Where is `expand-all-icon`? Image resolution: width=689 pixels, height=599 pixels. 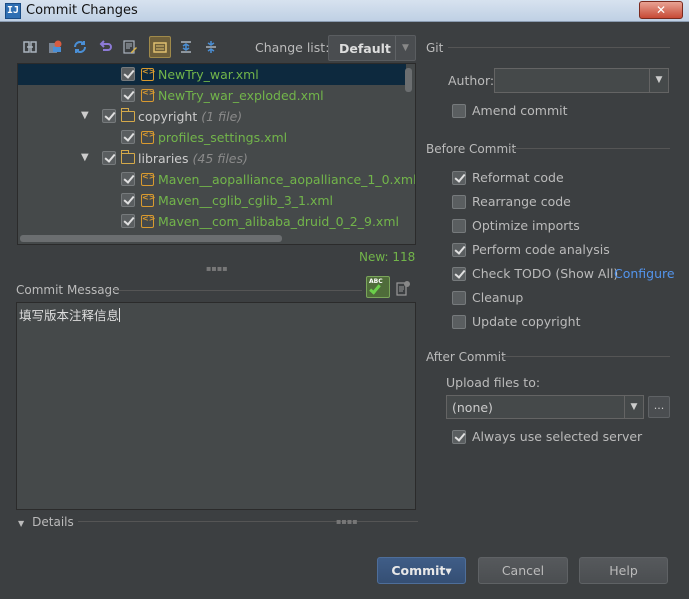
expand-all-icon is located at coordinates (186, 47).